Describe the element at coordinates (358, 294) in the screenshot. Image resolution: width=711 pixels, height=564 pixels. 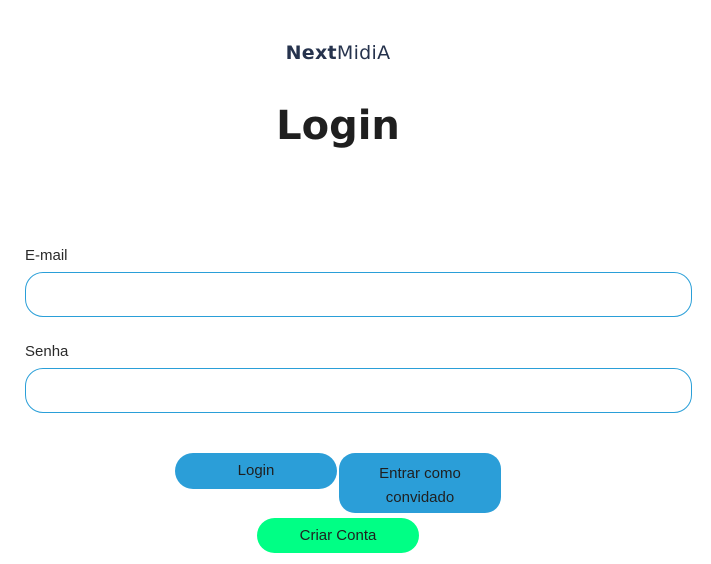
I see `email-input` at that location.